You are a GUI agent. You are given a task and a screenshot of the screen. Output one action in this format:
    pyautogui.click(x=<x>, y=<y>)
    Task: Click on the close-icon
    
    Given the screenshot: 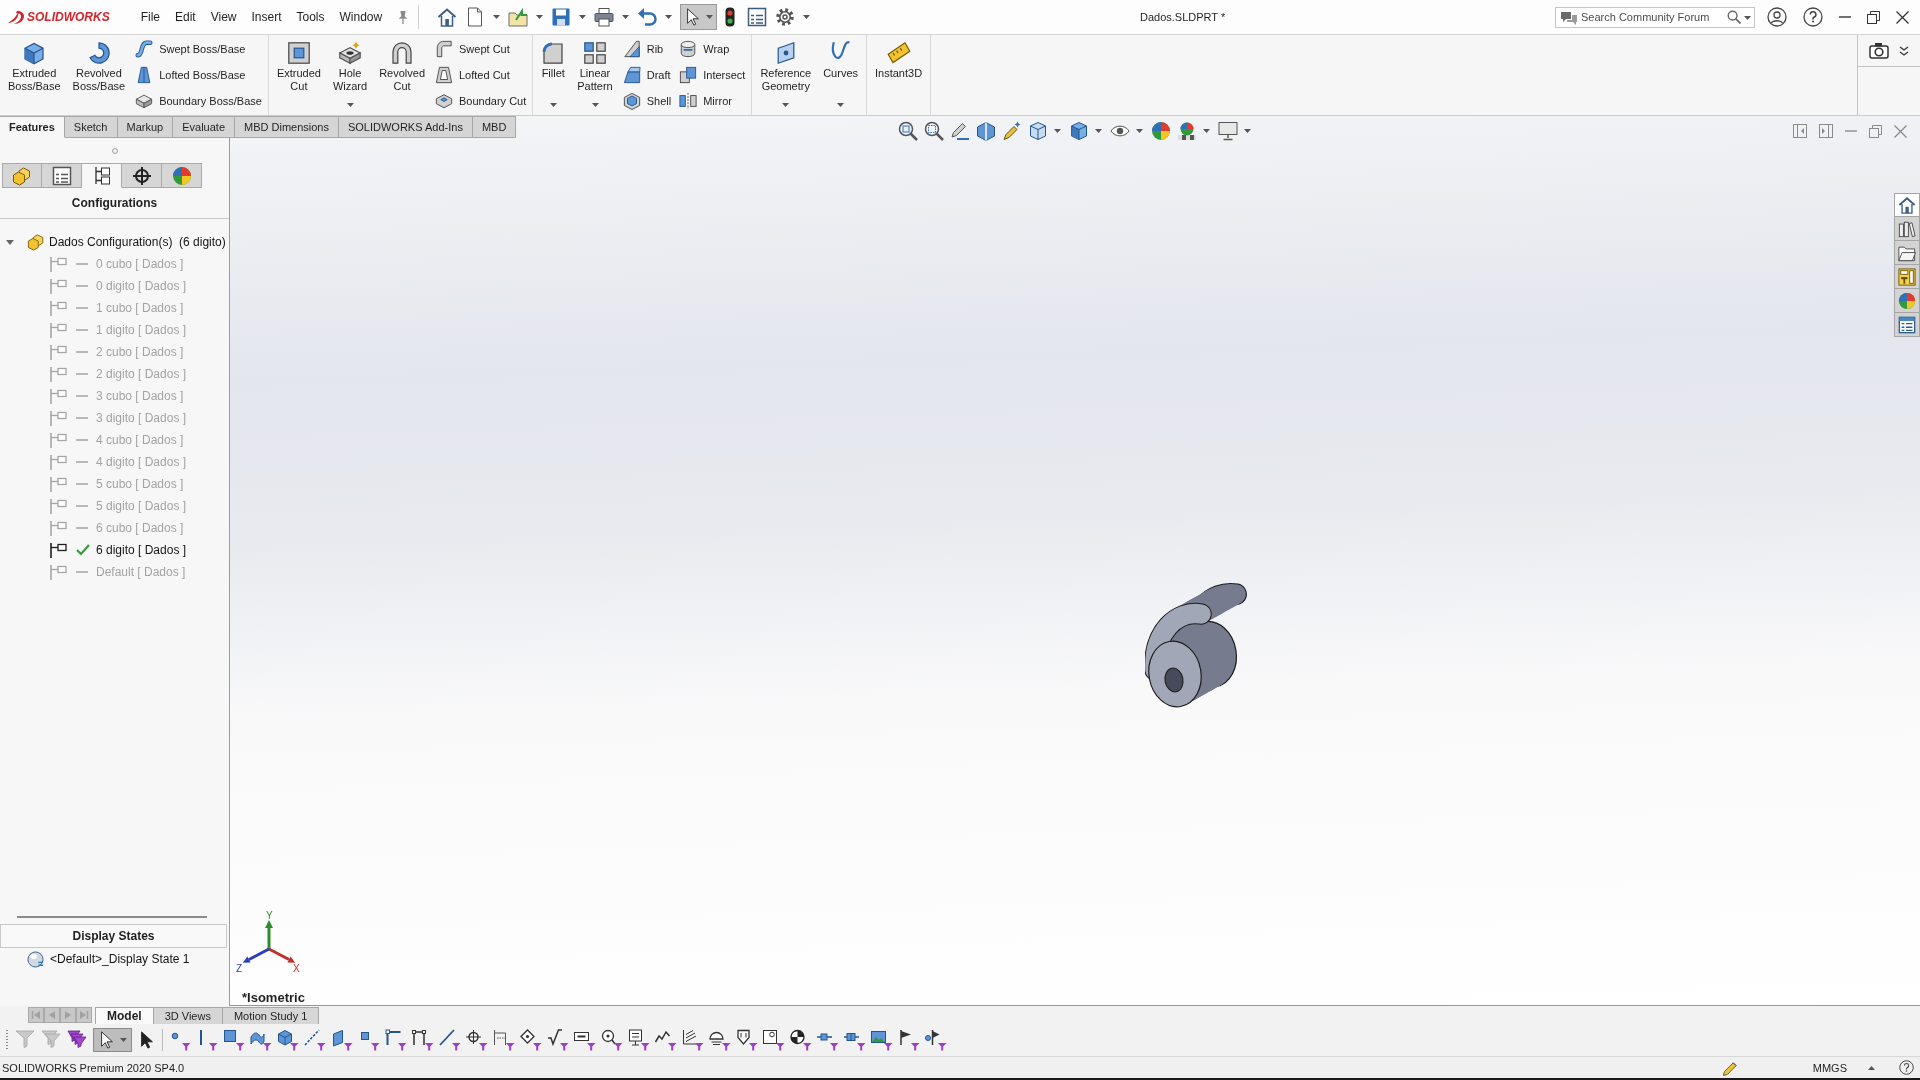 What is the action you would take?
    pyautogui.click(x=1902, y=17)
    